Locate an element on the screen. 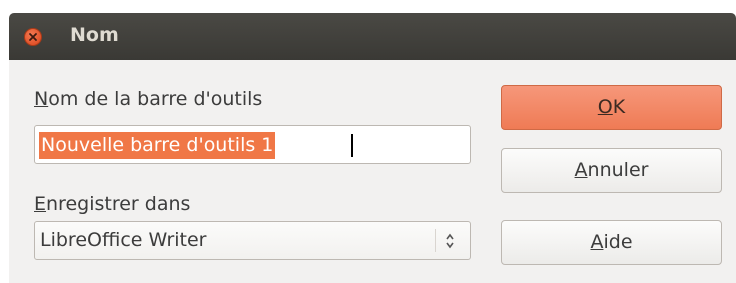  cancel-label: nnuler is located at coordinates (618, 170).